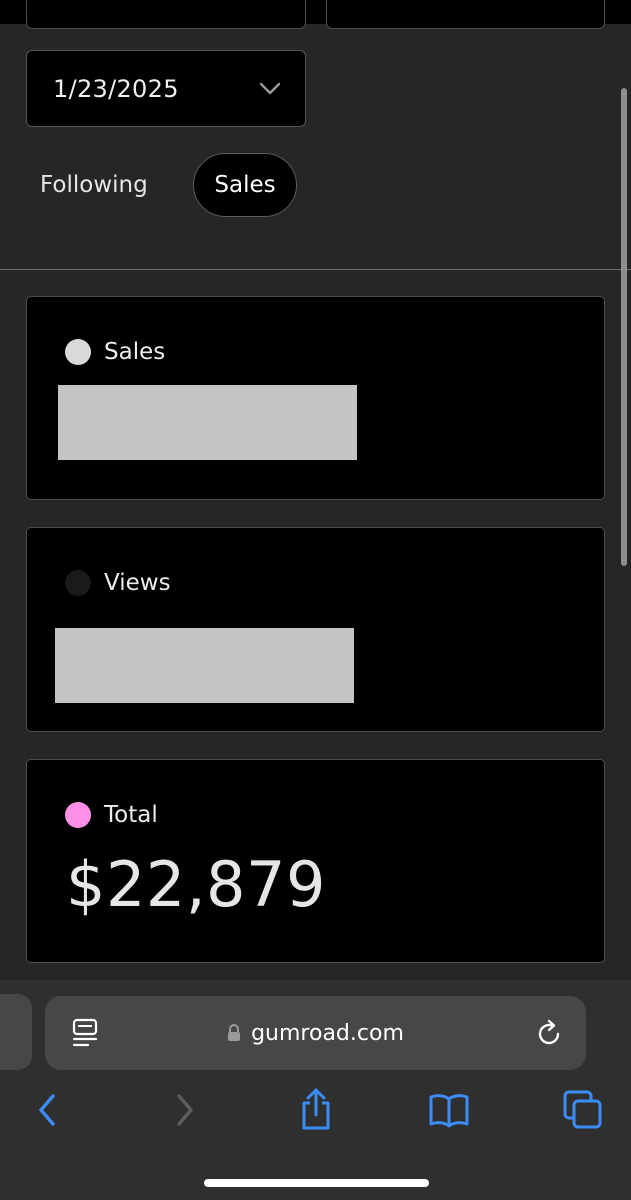 This screenshot has width=631, height=1200. Describe the element at coordinates (234, 1032) in the screenshot. I see `lock-icon` at that location.